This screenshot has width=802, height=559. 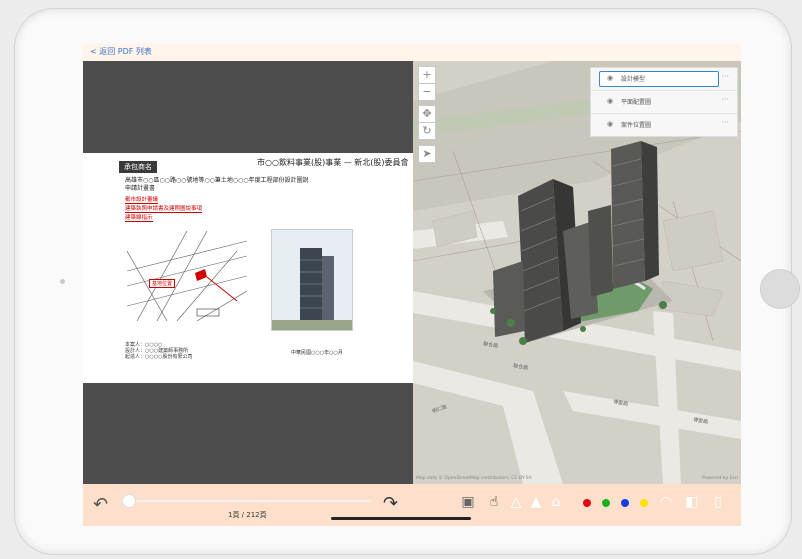 I want to click on red-color-dot, so click(x=587, y=503).